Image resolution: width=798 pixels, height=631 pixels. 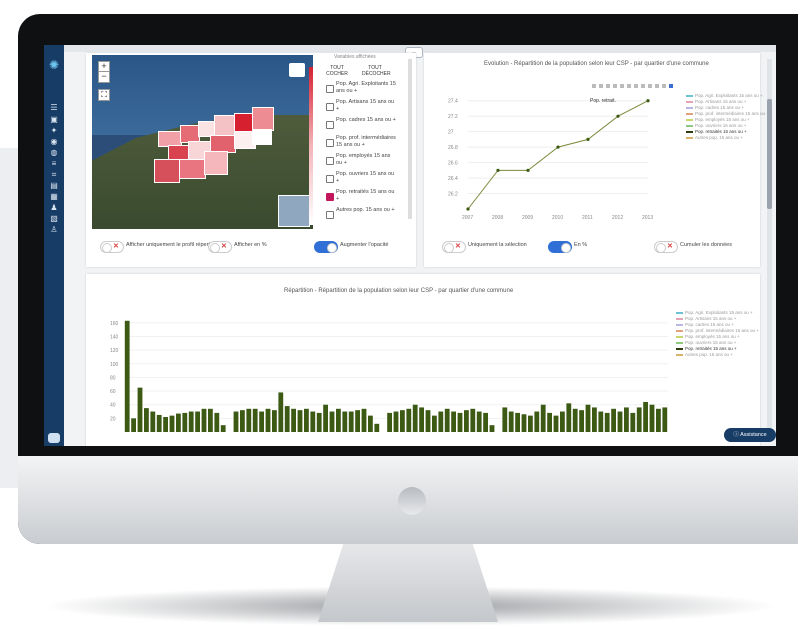 What do you see at coordinates (364, 108) in the screenshot?
I see `variable-item: Pop. Artisans 15 ans ou +` at bounding box center [364, 108].